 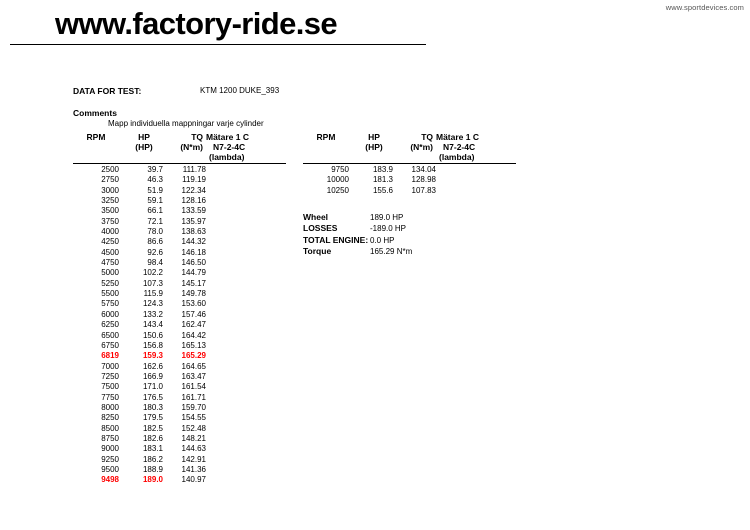 I want to click on cell-hp: 46.3, so click(x=155, y=180).